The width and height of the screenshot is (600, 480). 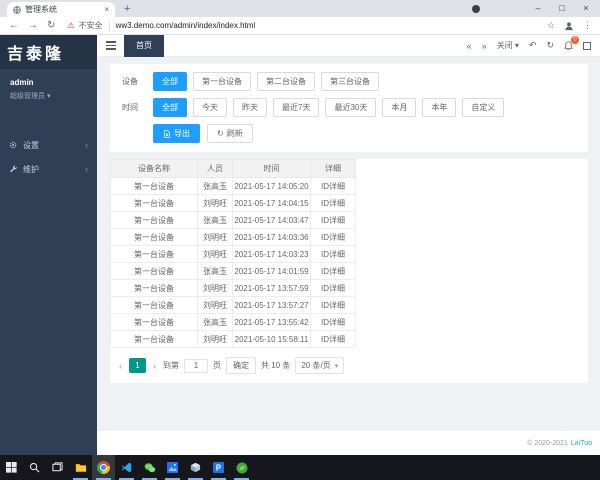 I want to click on scroll-tabs-right-icon: », so click(x=484, y=46).